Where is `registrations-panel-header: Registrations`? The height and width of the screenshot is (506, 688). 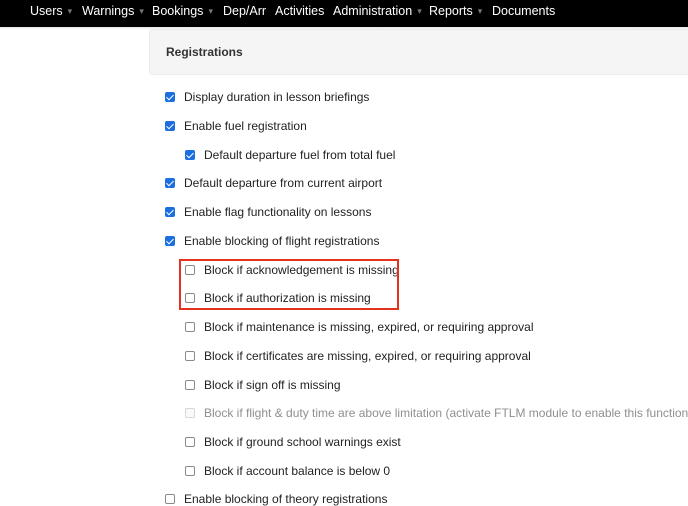
registrations-panel-header: Registrations is located at coordinates (418, 52).